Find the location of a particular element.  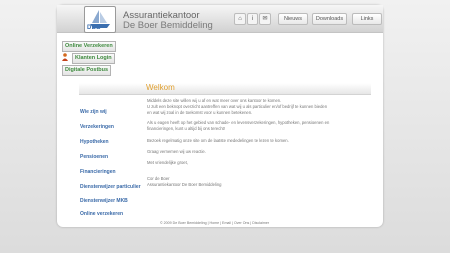

home-icon: ⌂ is located at coordinates (240, 19).